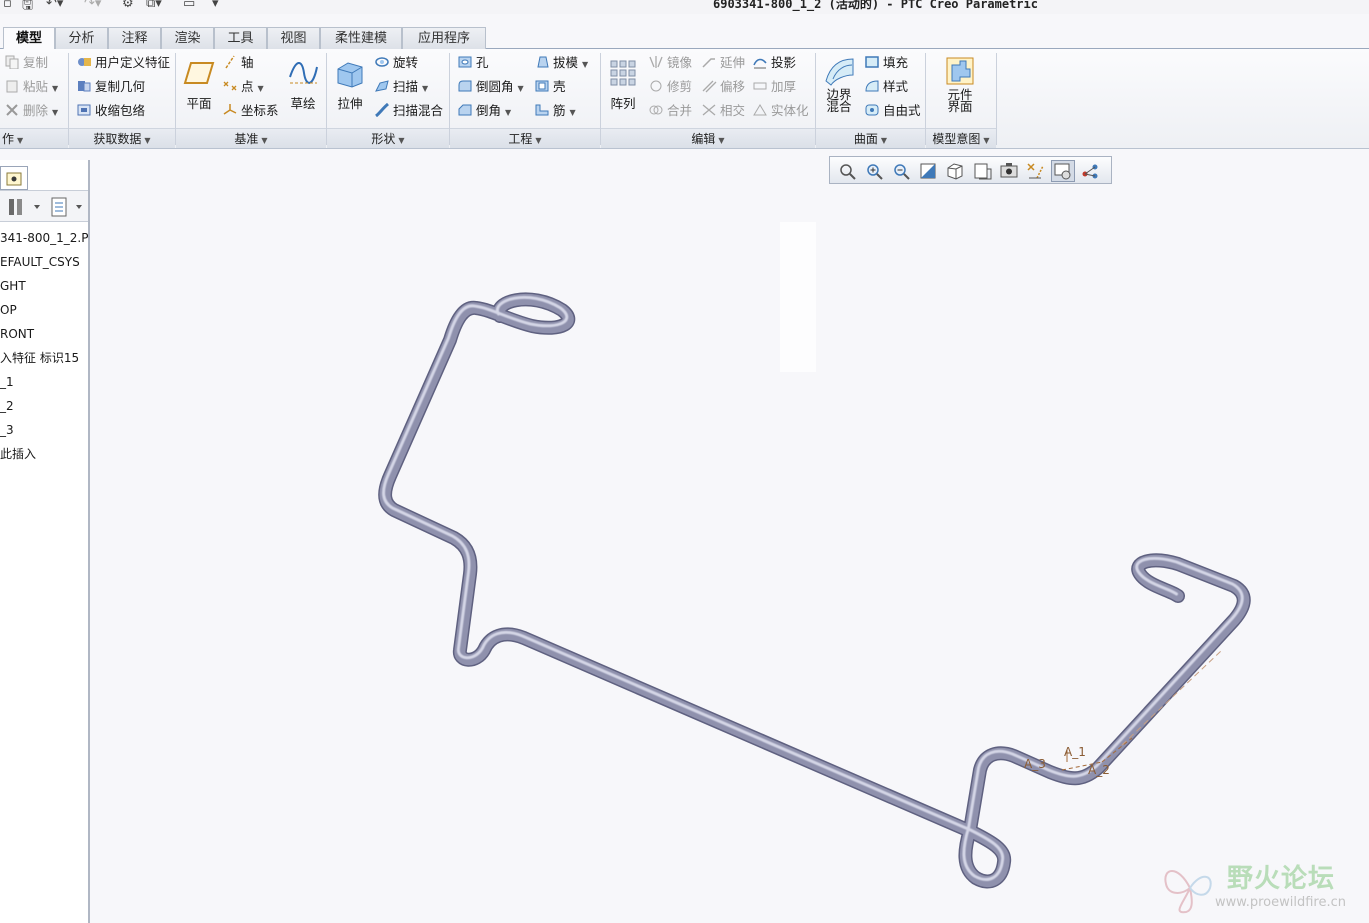 This screenshot has width=1369, height=923. What do you see at coordinates (251, 138) in the screenshot?
I see `group-label-datum: 基准 ▼` at bounding box center [251, 138].